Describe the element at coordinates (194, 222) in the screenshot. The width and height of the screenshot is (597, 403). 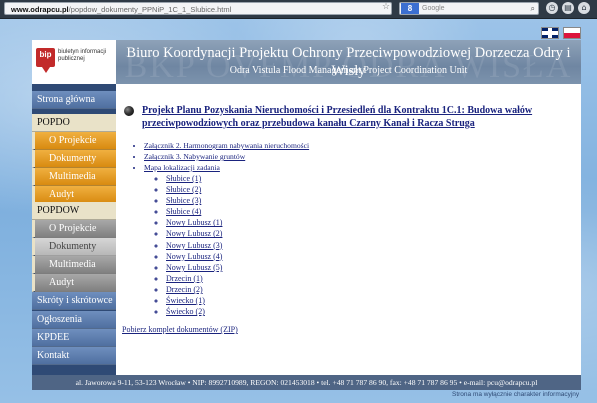
I see `map-link-4: Nowy Lubusz (1)` at that location.